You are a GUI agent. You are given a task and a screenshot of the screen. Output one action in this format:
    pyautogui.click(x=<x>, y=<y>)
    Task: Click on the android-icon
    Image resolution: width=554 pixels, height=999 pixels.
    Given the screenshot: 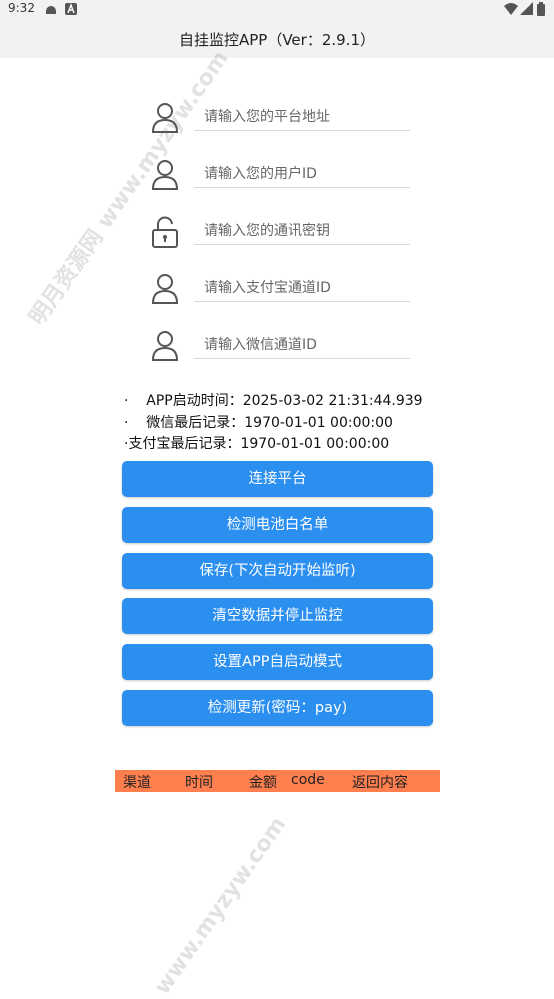 What is the action you would take?
    pyautogui.click(x=51, y=10)
    